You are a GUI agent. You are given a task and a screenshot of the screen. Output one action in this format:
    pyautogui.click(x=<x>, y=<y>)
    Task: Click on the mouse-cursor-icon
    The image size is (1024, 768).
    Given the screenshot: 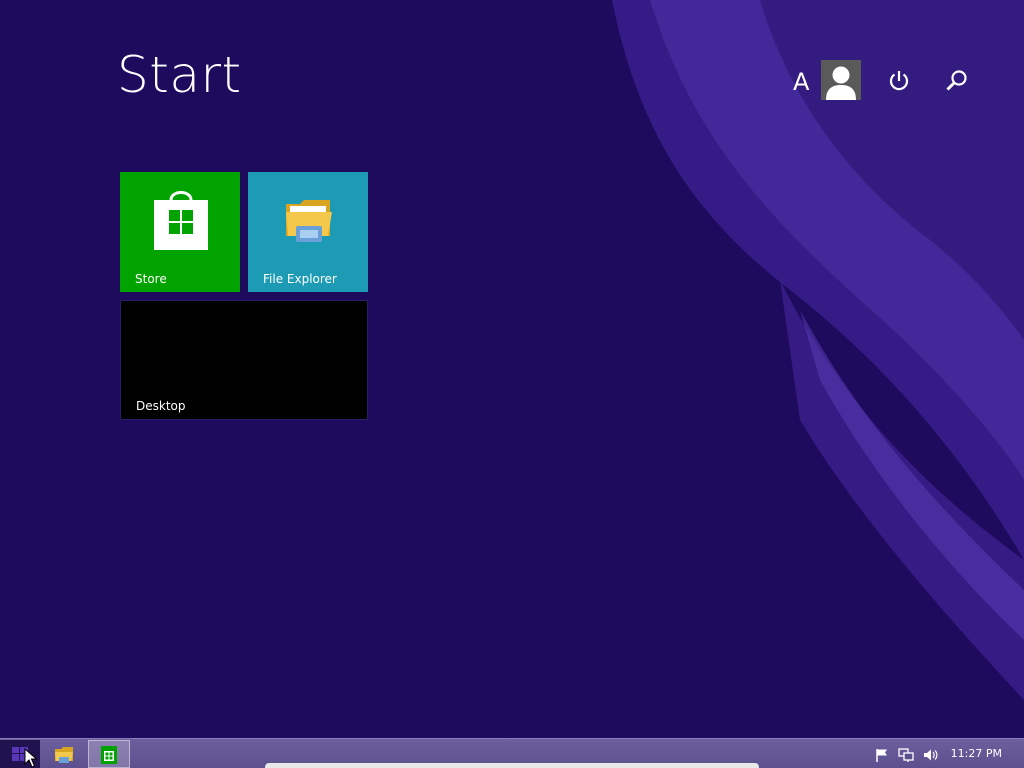 What is the action you would take?
    pyautogui.click(x=31, y=758)
    